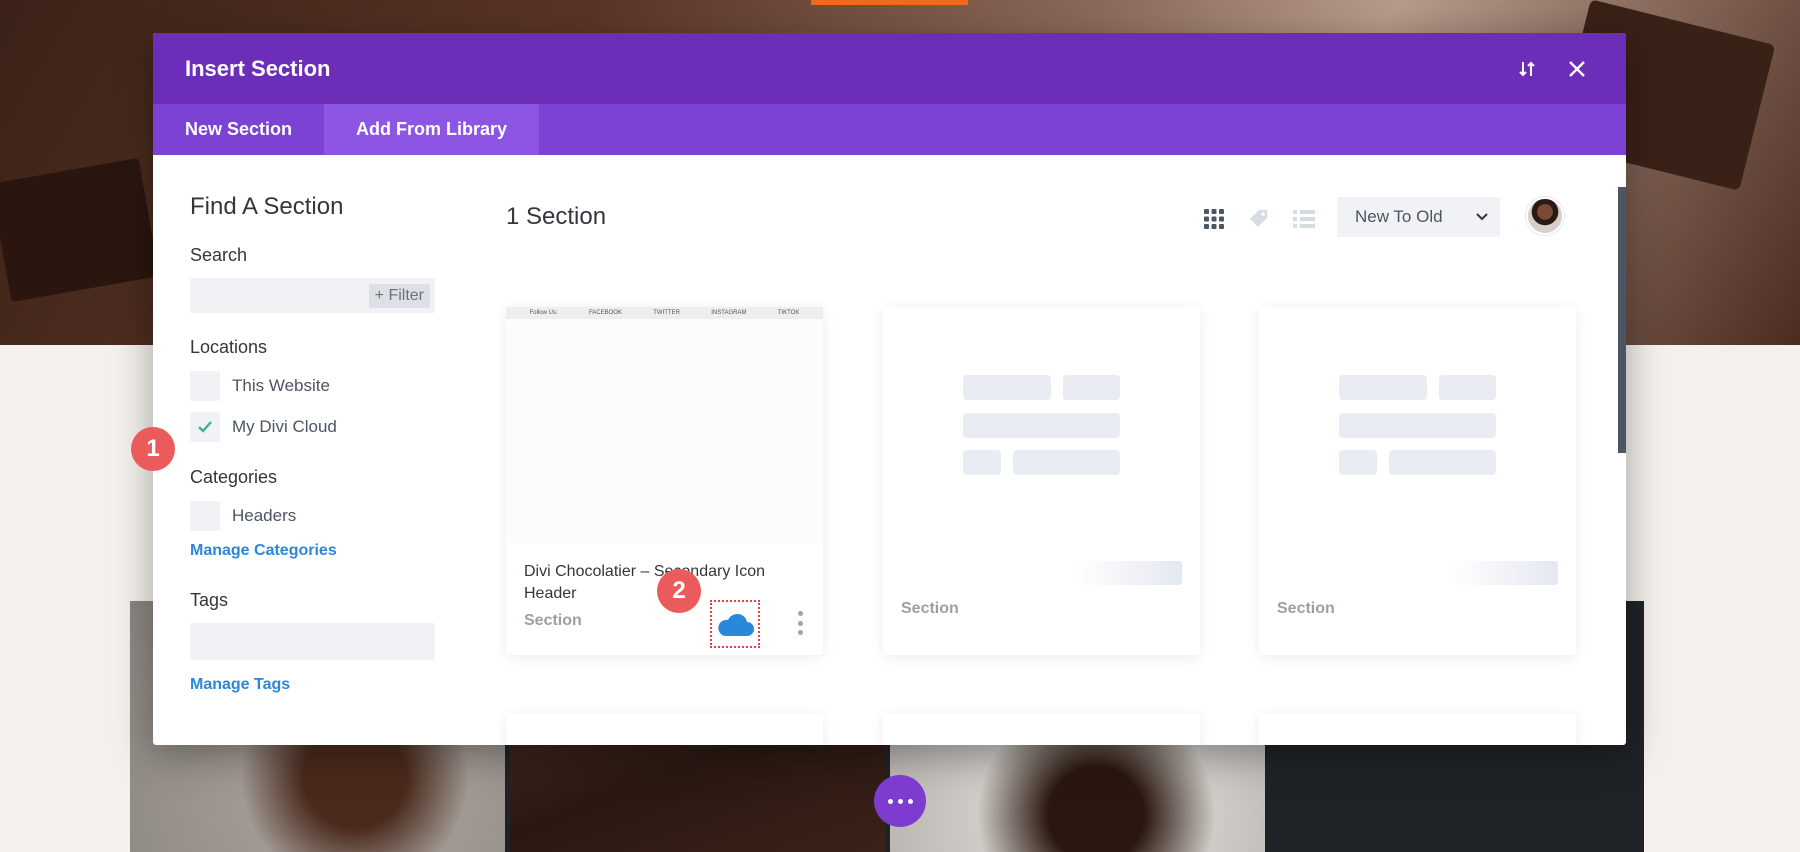 The width and height of the screenshot is (1800, 852). I want to click on thumb-text: TWITTER, so click(666, 313).